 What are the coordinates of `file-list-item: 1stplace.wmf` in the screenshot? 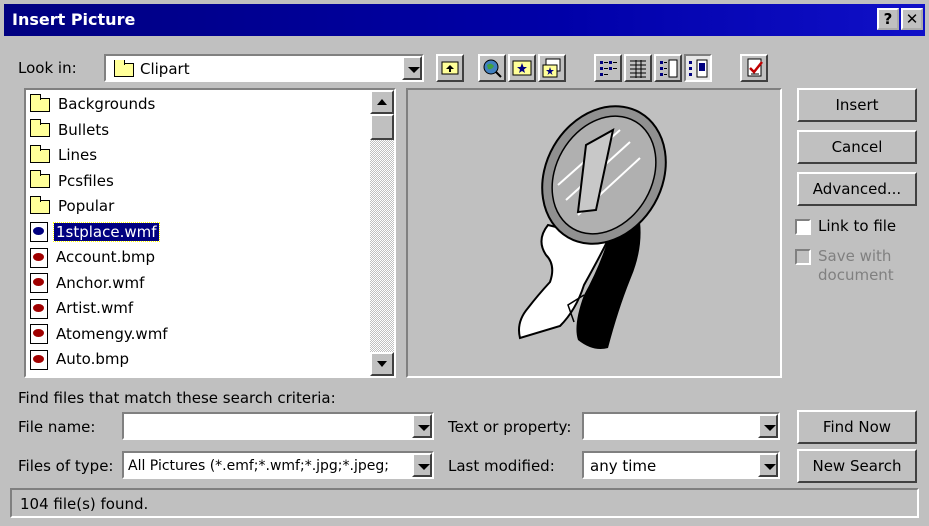 It's located at (95, 232).